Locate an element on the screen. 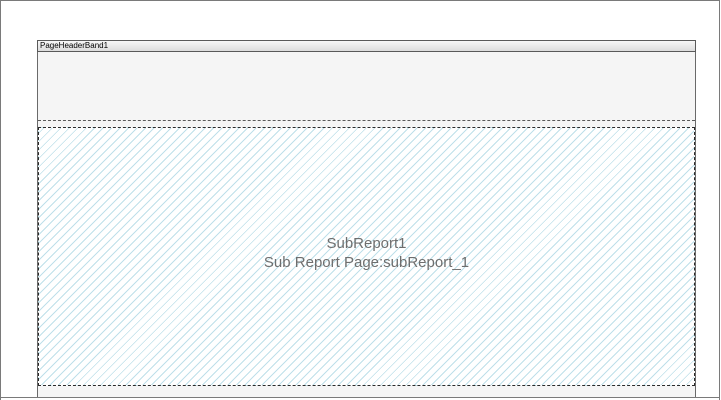  report-page-bottom-edge is located at coordinates (360, 397).